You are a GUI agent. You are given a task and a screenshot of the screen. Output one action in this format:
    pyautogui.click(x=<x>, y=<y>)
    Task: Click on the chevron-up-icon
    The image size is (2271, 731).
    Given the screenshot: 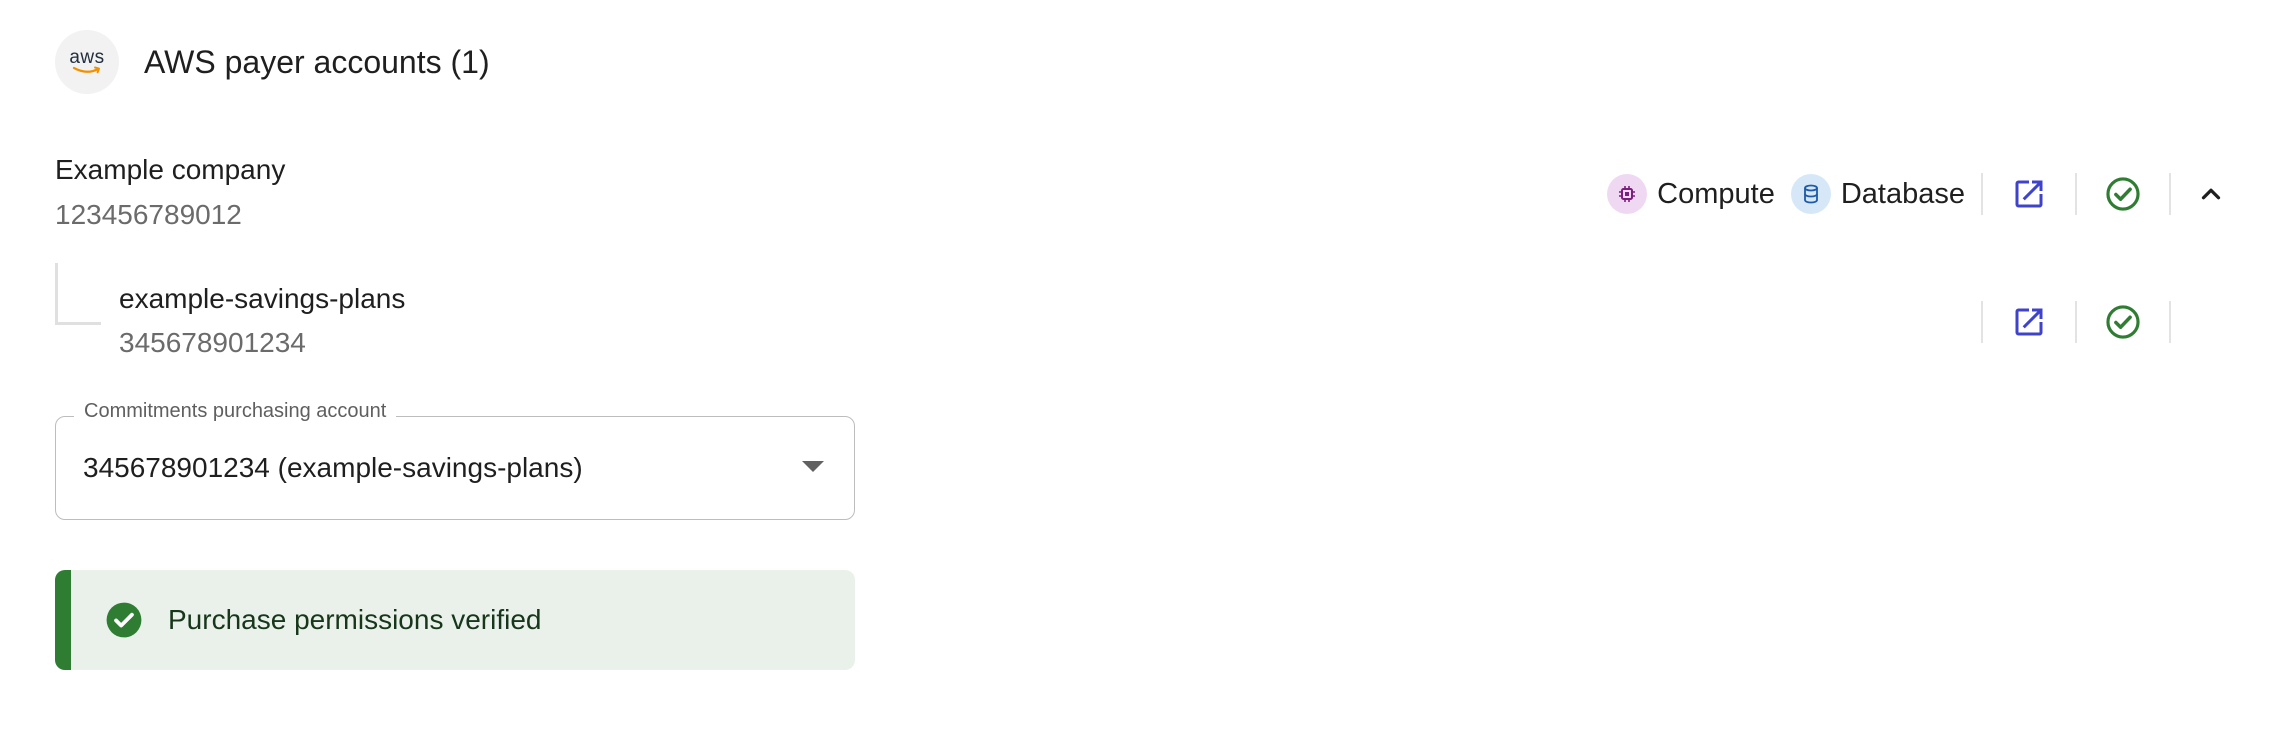 What is the action you would take?
    pyautogui.click(x=2211, y=194)
    